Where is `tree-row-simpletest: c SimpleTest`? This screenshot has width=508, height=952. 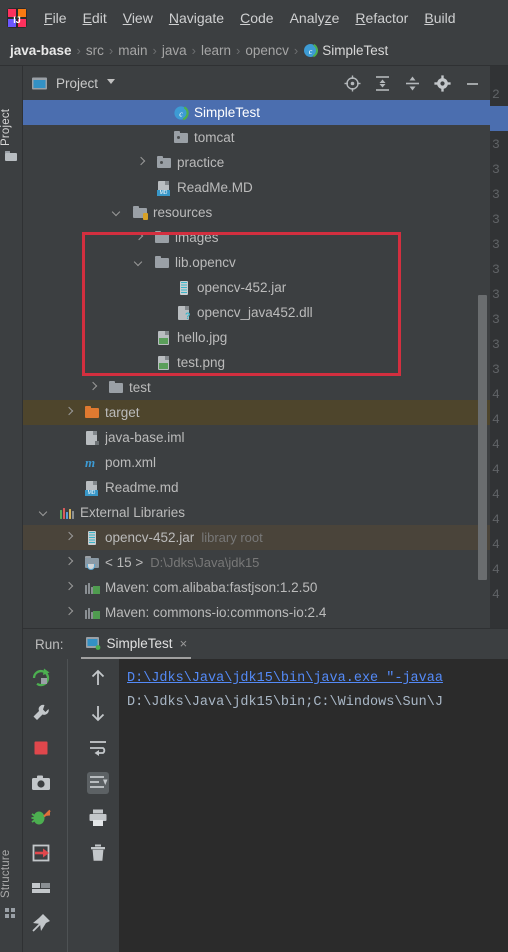 tree-row-simpletest: c SimpleTest is located at coordinates (256, 112).